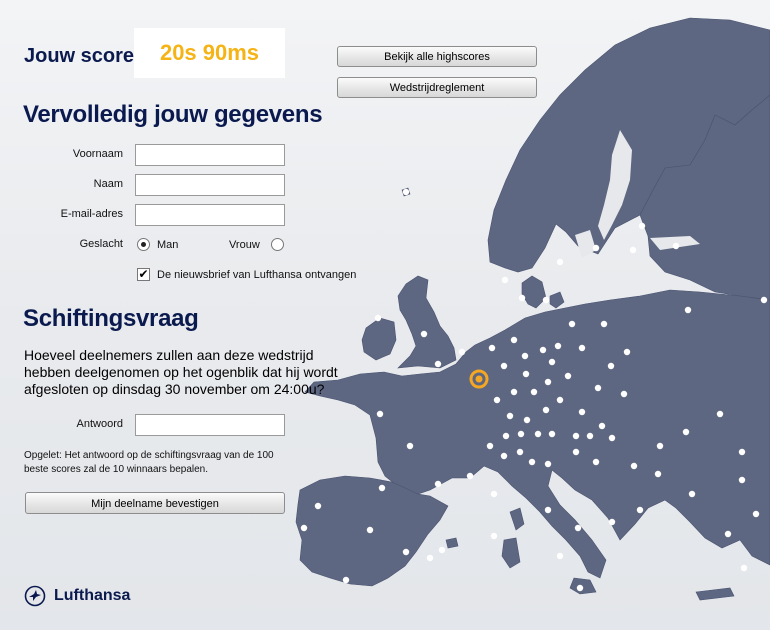  I want to click on view-highscores-button: Bekijk alle highscores, so click(437, 56).